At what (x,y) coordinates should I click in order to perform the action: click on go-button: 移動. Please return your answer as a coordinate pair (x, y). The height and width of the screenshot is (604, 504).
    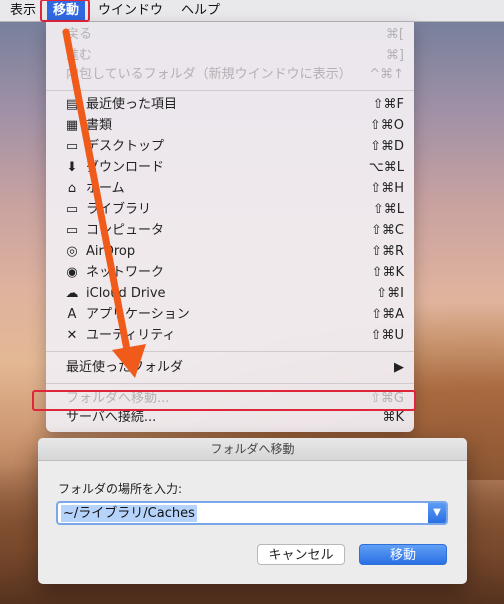
    Looking at the image, I should click on (403, 554).